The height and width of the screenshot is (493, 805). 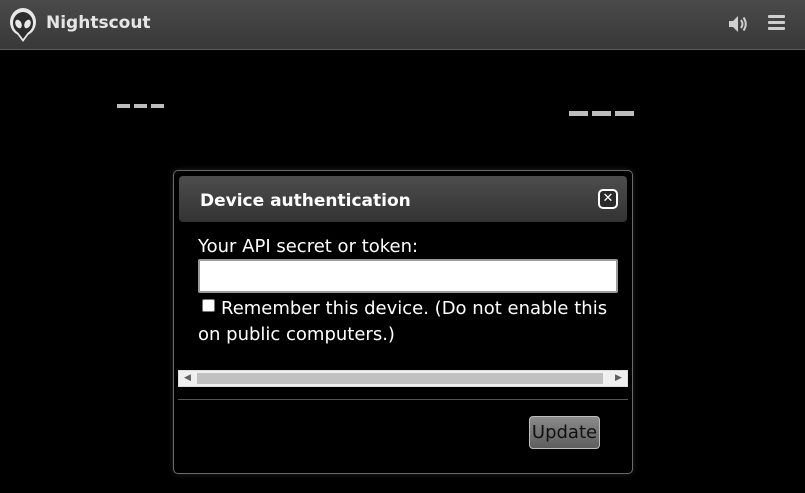 I want to click on dialog-header: Device authentication ✕, so click(x=403, y=199).